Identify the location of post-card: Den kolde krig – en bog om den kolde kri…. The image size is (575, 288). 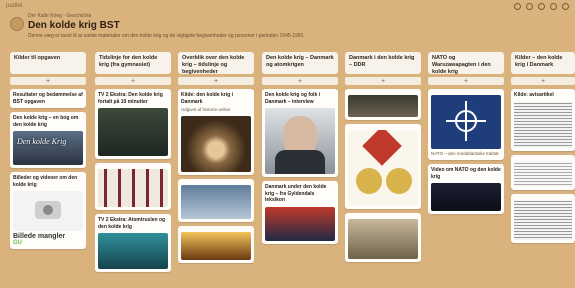
(48, 140).